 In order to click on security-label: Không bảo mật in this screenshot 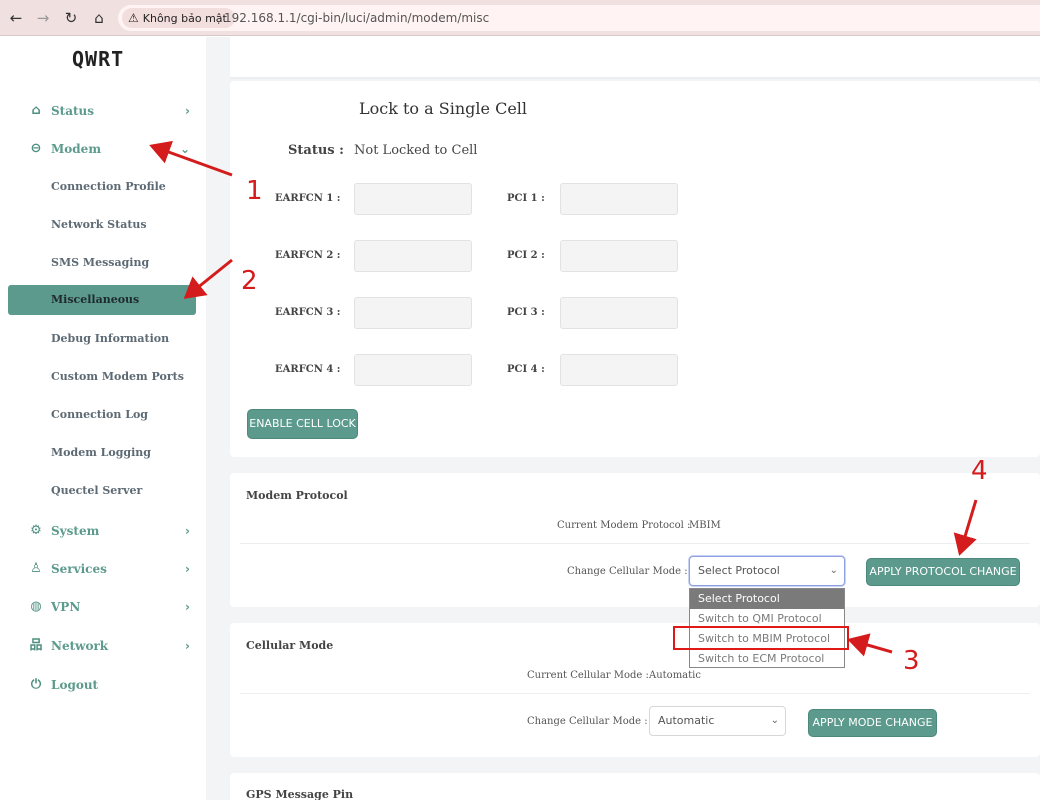, I will do `click(184, 18)`.